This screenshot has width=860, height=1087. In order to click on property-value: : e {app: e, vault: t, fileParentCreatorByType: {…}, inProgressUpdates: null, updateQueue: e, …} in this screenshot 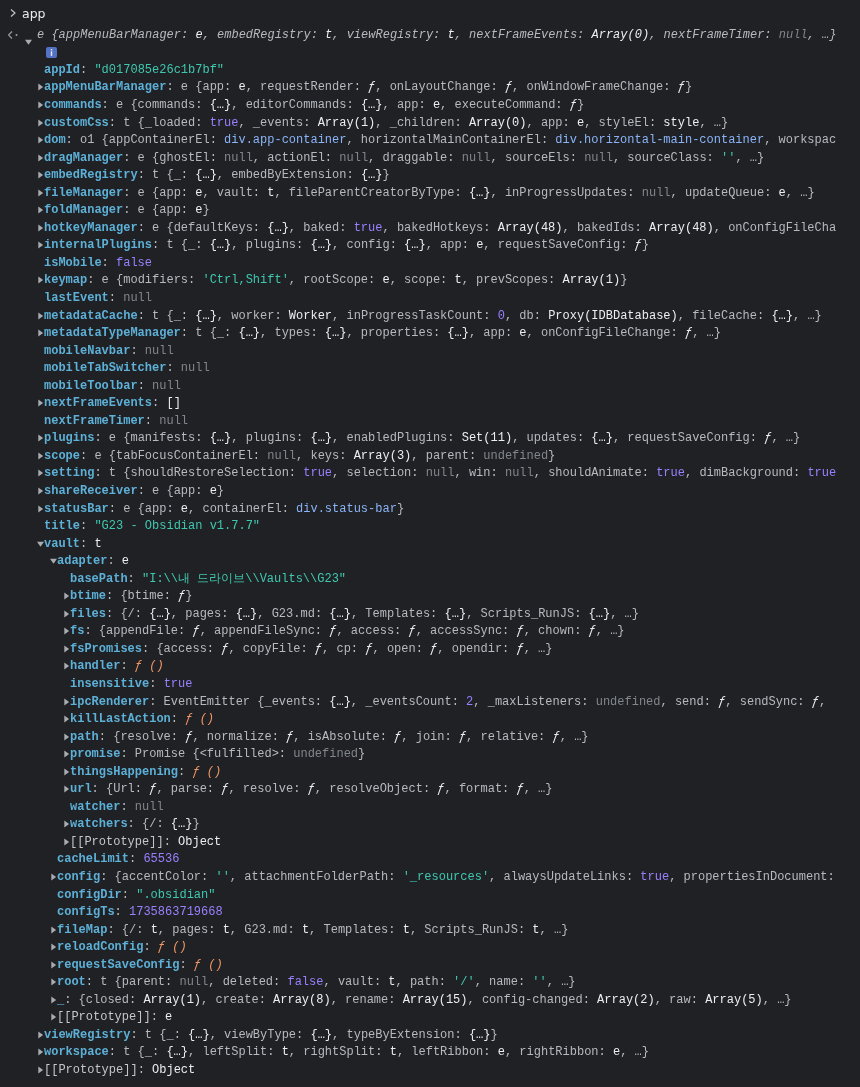, I will do `click(469, 192)`.